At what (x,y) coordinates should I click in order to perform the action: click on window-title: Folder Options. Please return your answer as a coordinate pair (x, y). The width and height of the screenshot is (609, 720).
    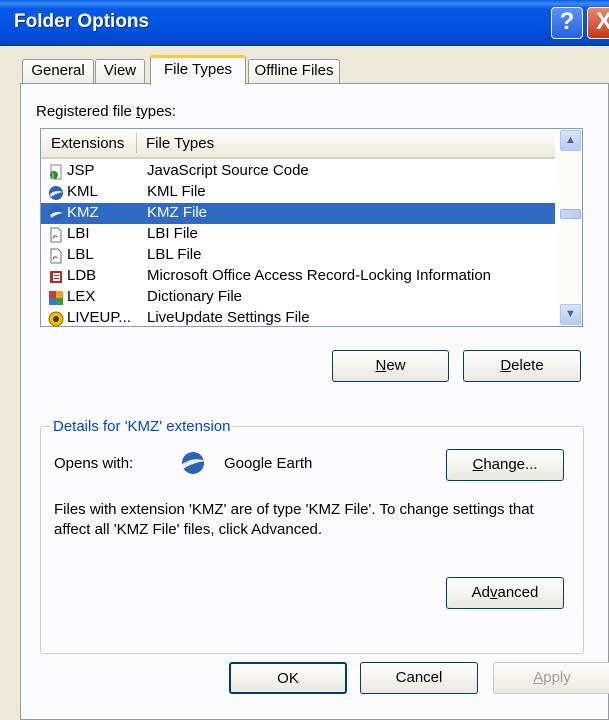
    Looking at the image, I should click on (82, 21).